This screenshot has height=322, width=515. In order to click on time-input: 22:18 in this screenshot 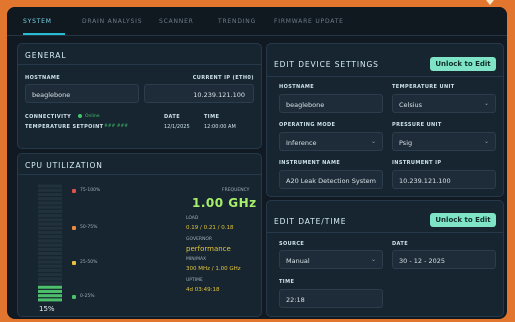, I will do `click(331, 298)`.